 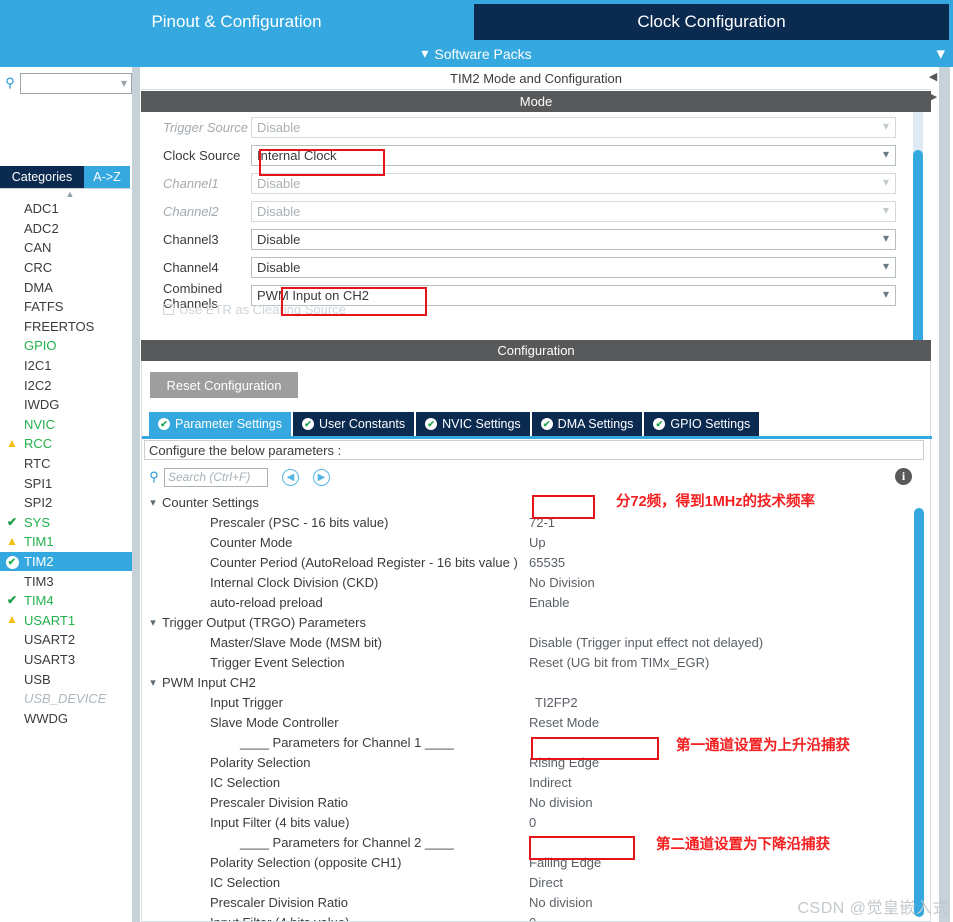 What do you see at coordinates (70, 425) in the screenshot?
I see `sidebar-item-nvic: NVIC` at bounding box center [70, 425].